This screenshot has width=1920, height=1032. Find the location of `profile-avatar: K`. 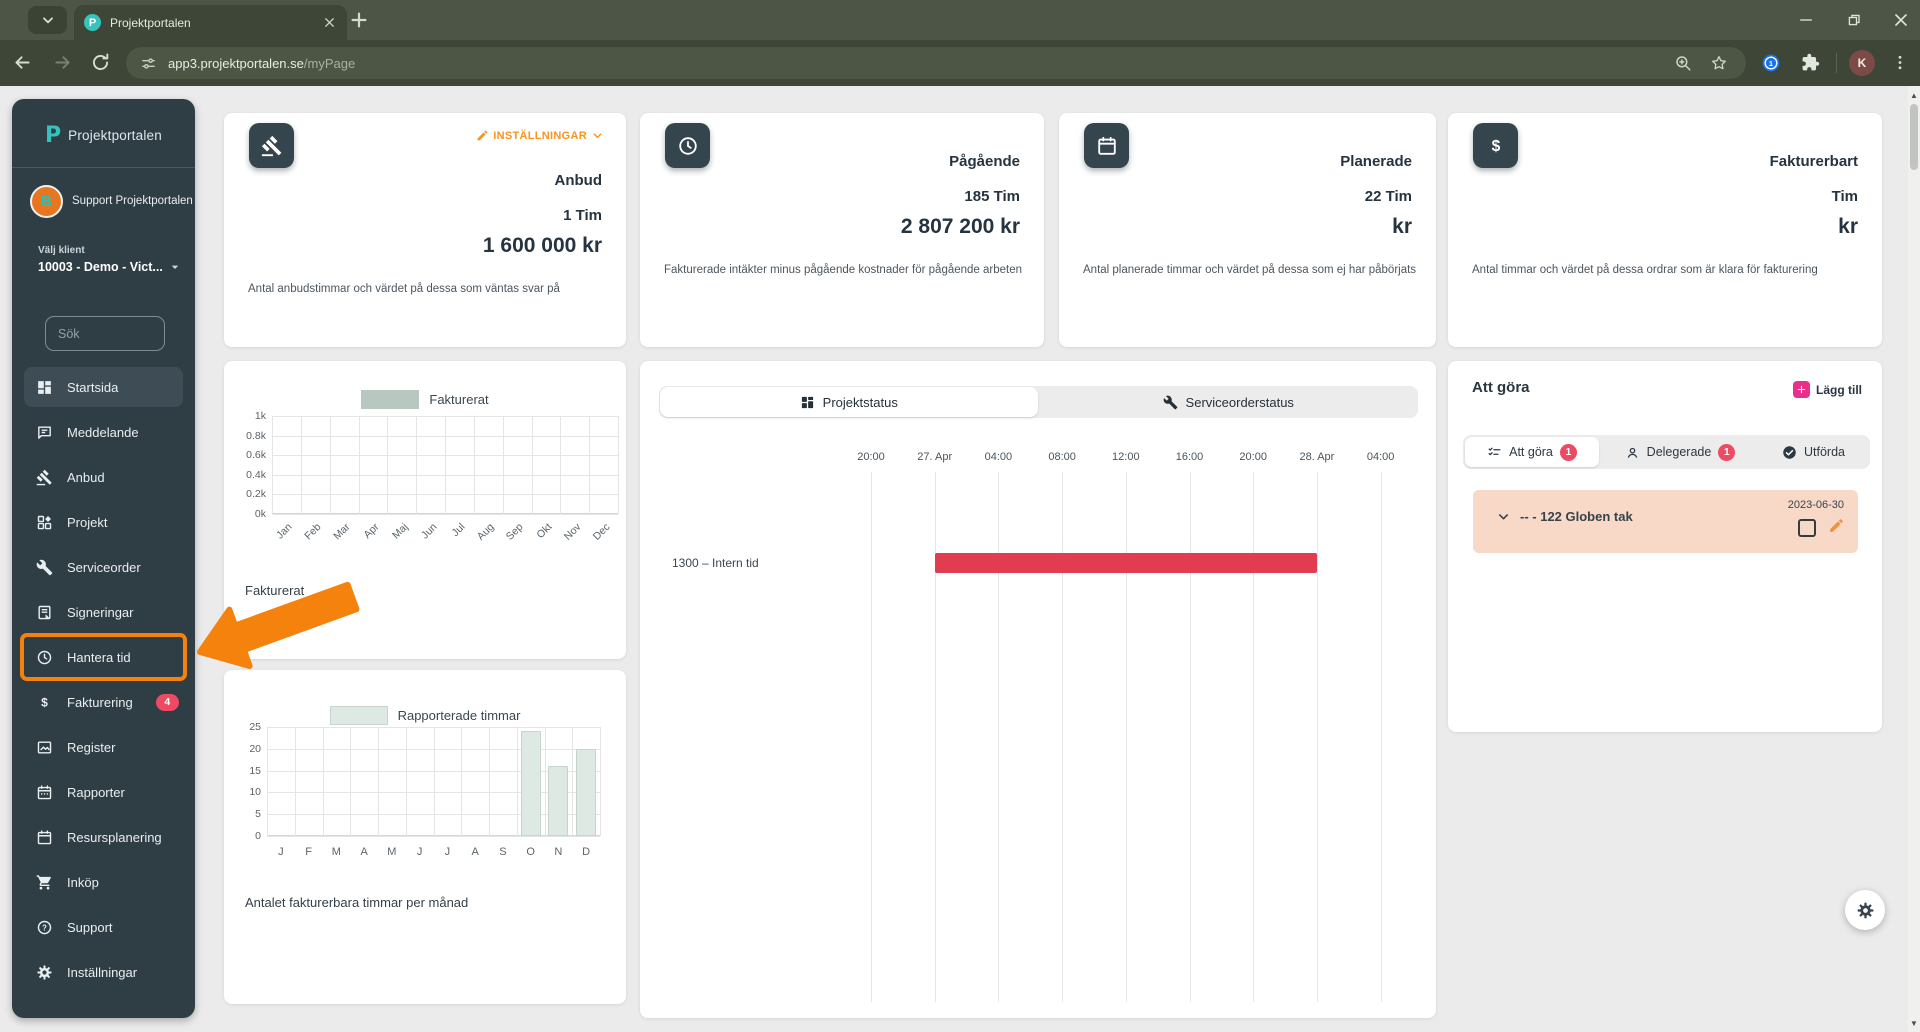

profile-avatar: K is located at coordinates (1862, 63).